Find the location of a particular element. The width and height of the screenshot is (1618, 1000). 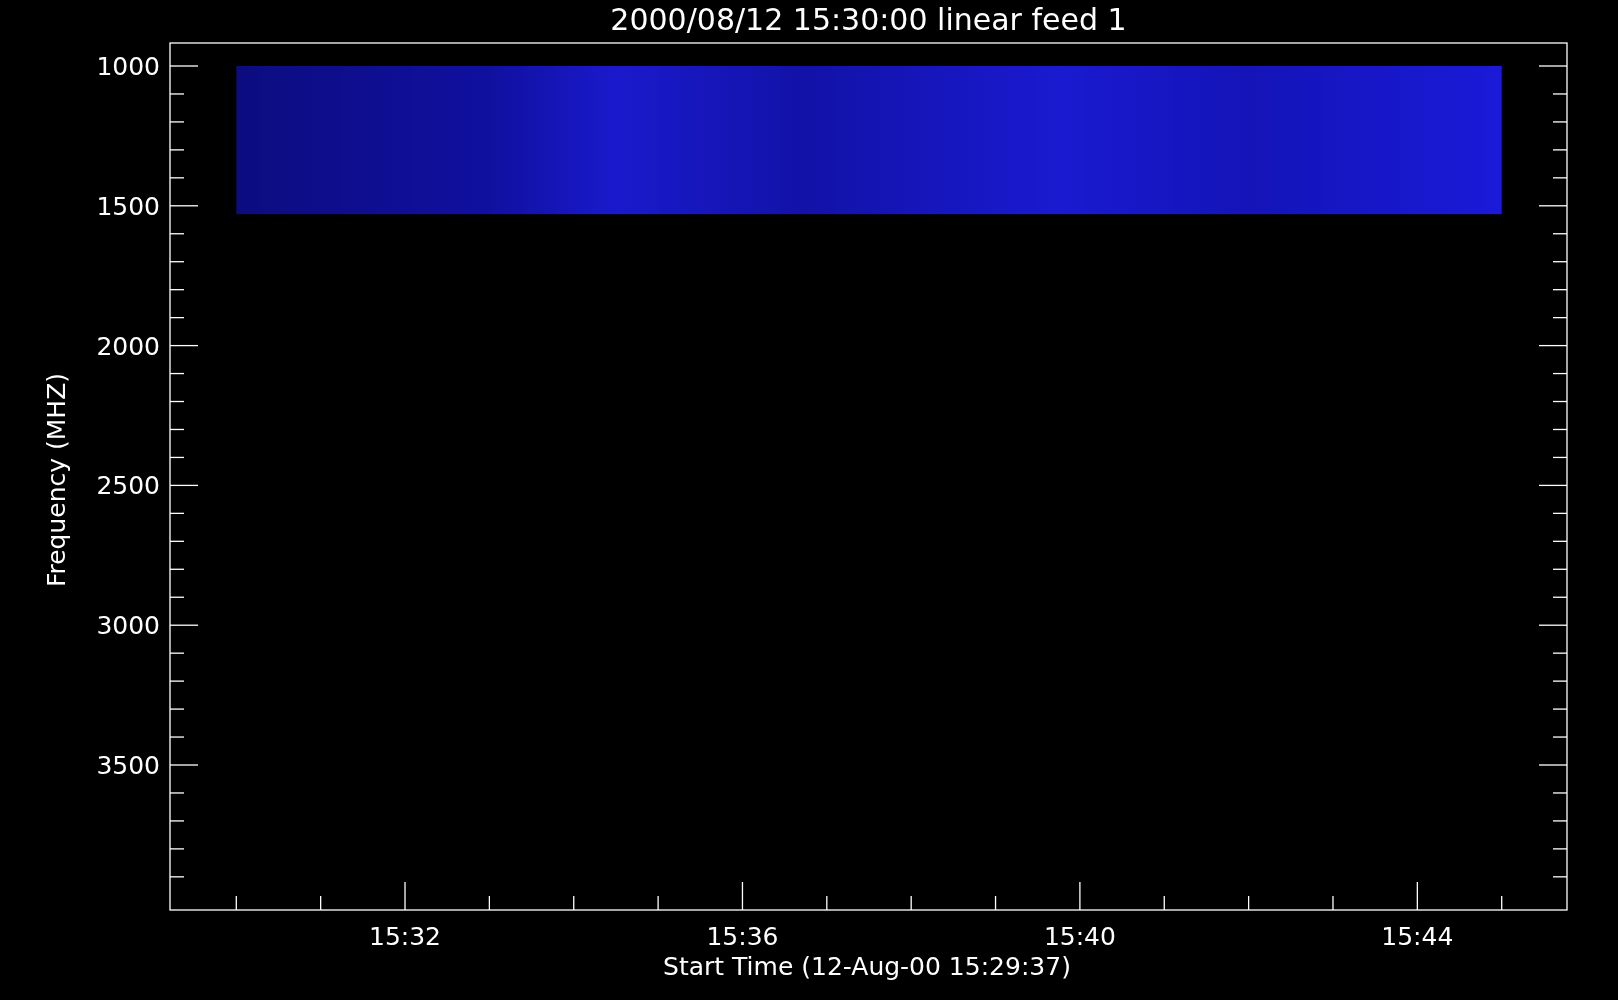

x-axis-label: Start Time (12-Aug-00 15:29:37) is located at coordinates (867, 966).